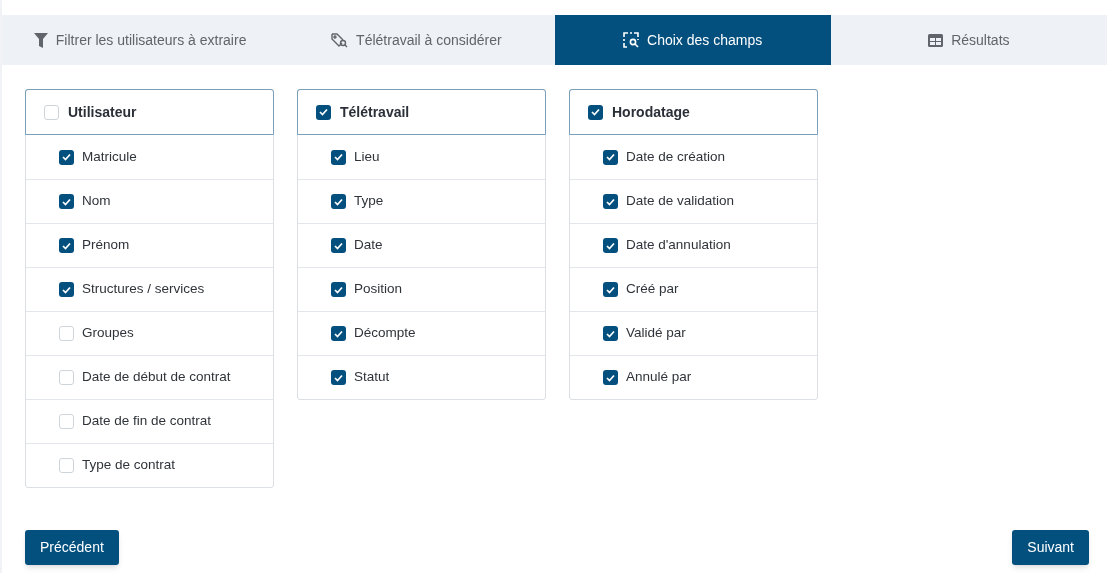 The width and height of the screenshot is (1107, 573). Describe the element at coordinates (968, 40) in the screenshot. I see `tab: Résultats` at that location.